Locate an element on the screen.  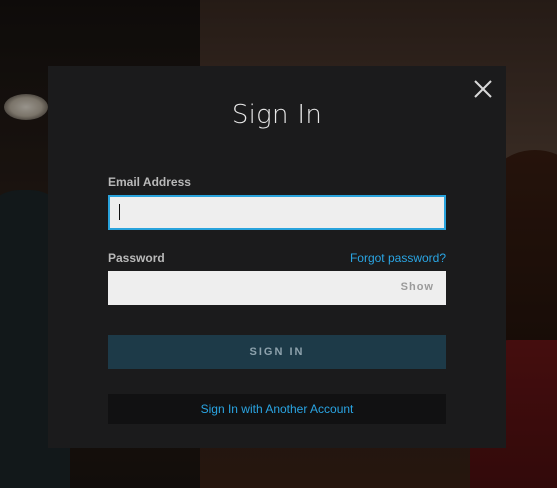
email-label: Email Address is located at coordinates (149, 182).